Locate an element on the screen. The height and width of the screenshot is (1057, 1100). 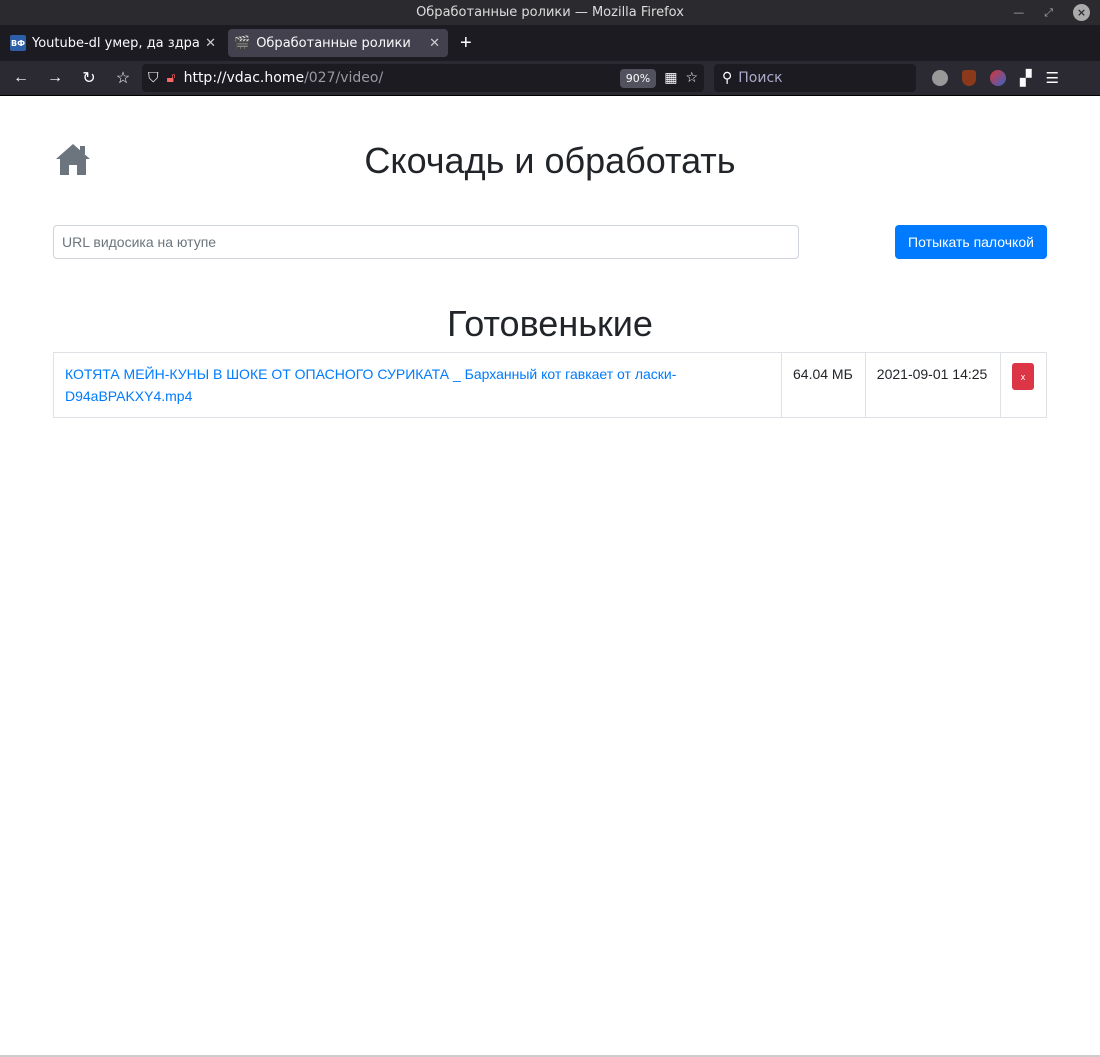
reload-icon: ↻ is located at coordinates (89, 78).